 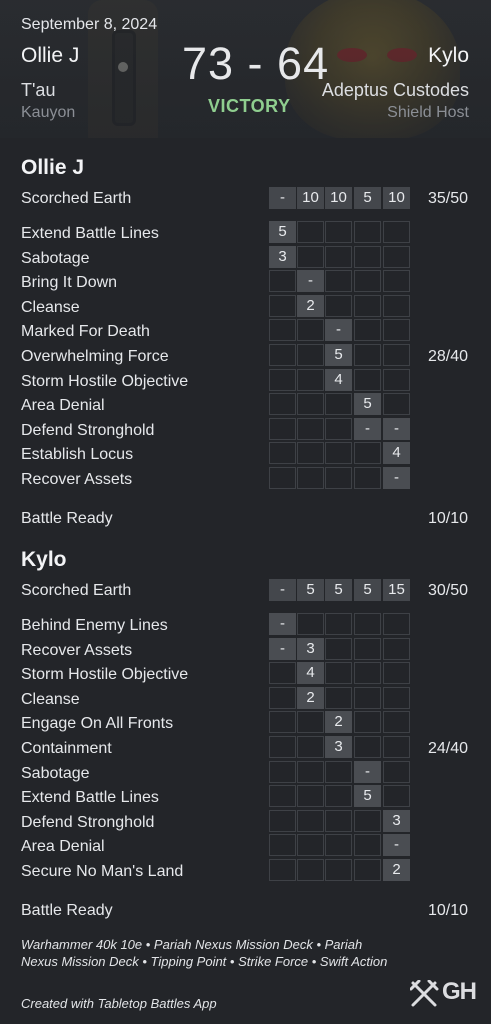 I want to click on secondary-mission-label: Overwhelming Force, so click(x=95, y=356).